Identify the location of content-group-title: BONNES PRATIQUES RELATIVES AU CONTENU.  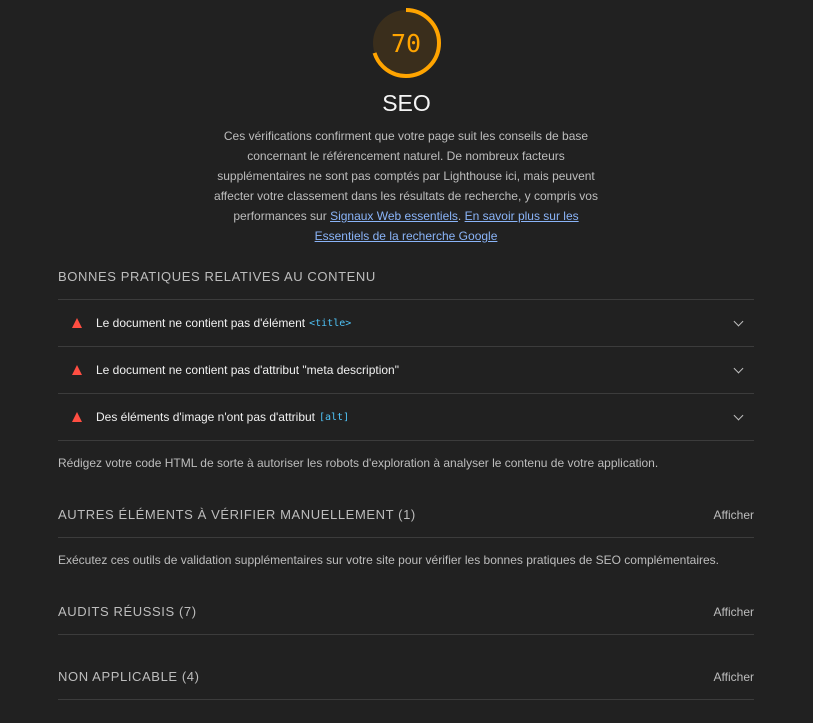
(217, 276).